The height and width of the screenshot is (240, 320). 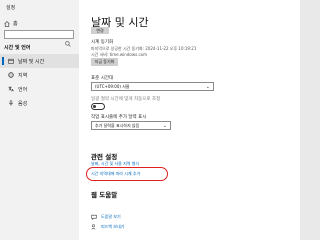 I want to click on timezone-label: 표준 시간대, so click(x=102, y=78).